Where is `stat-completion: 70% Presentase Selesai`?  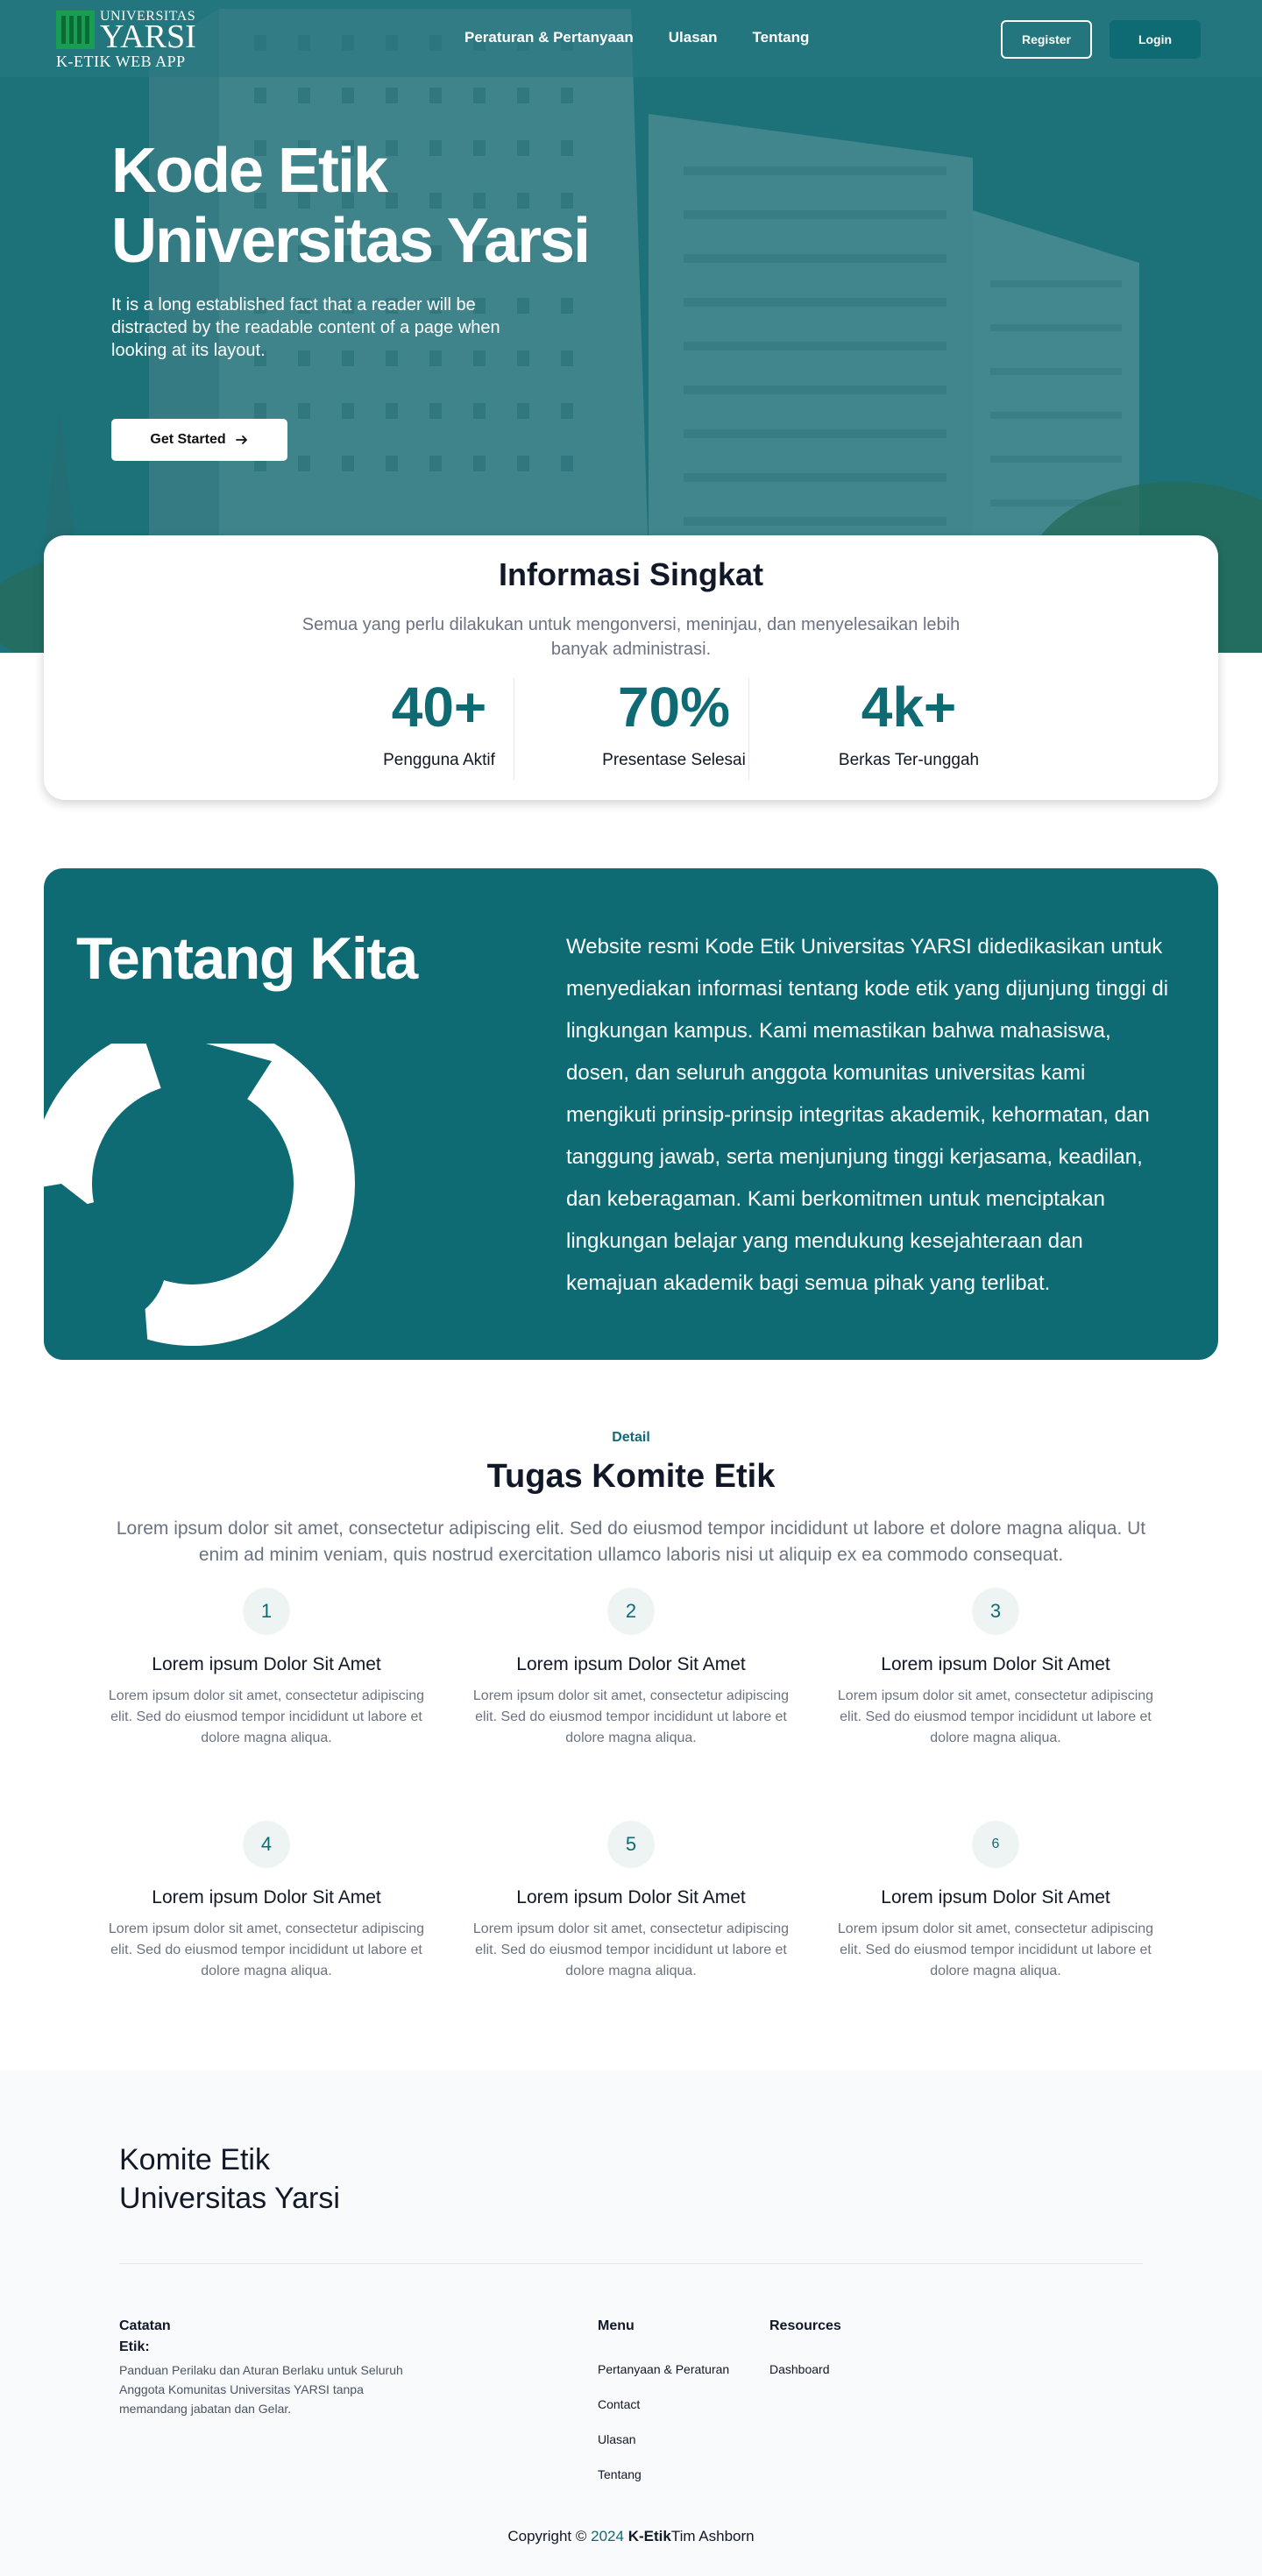
stat-completion: 70% Presentase Selesai is located at coordinates (674, 723).